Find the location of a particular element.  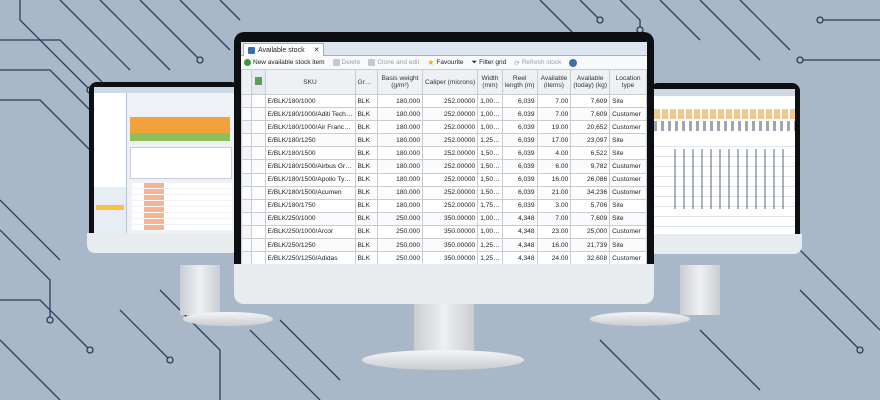

table-cell: 26,086 is located at coordinates (590, 179).